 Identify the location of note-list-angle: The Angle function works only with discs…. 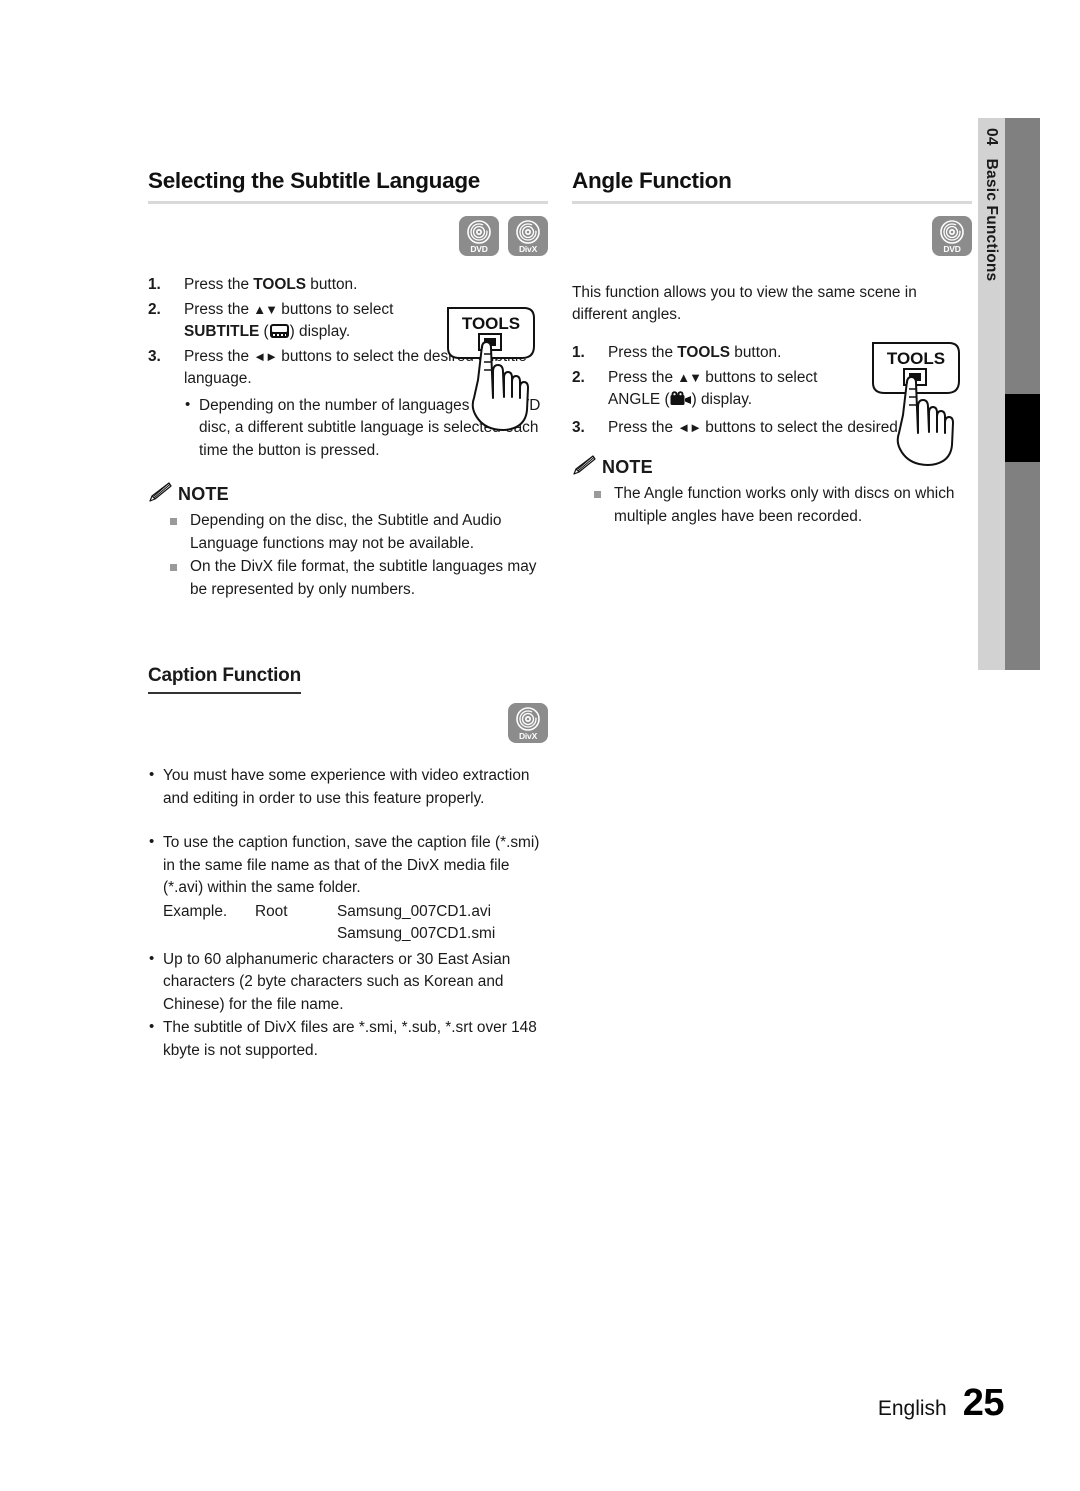
(772, 505).